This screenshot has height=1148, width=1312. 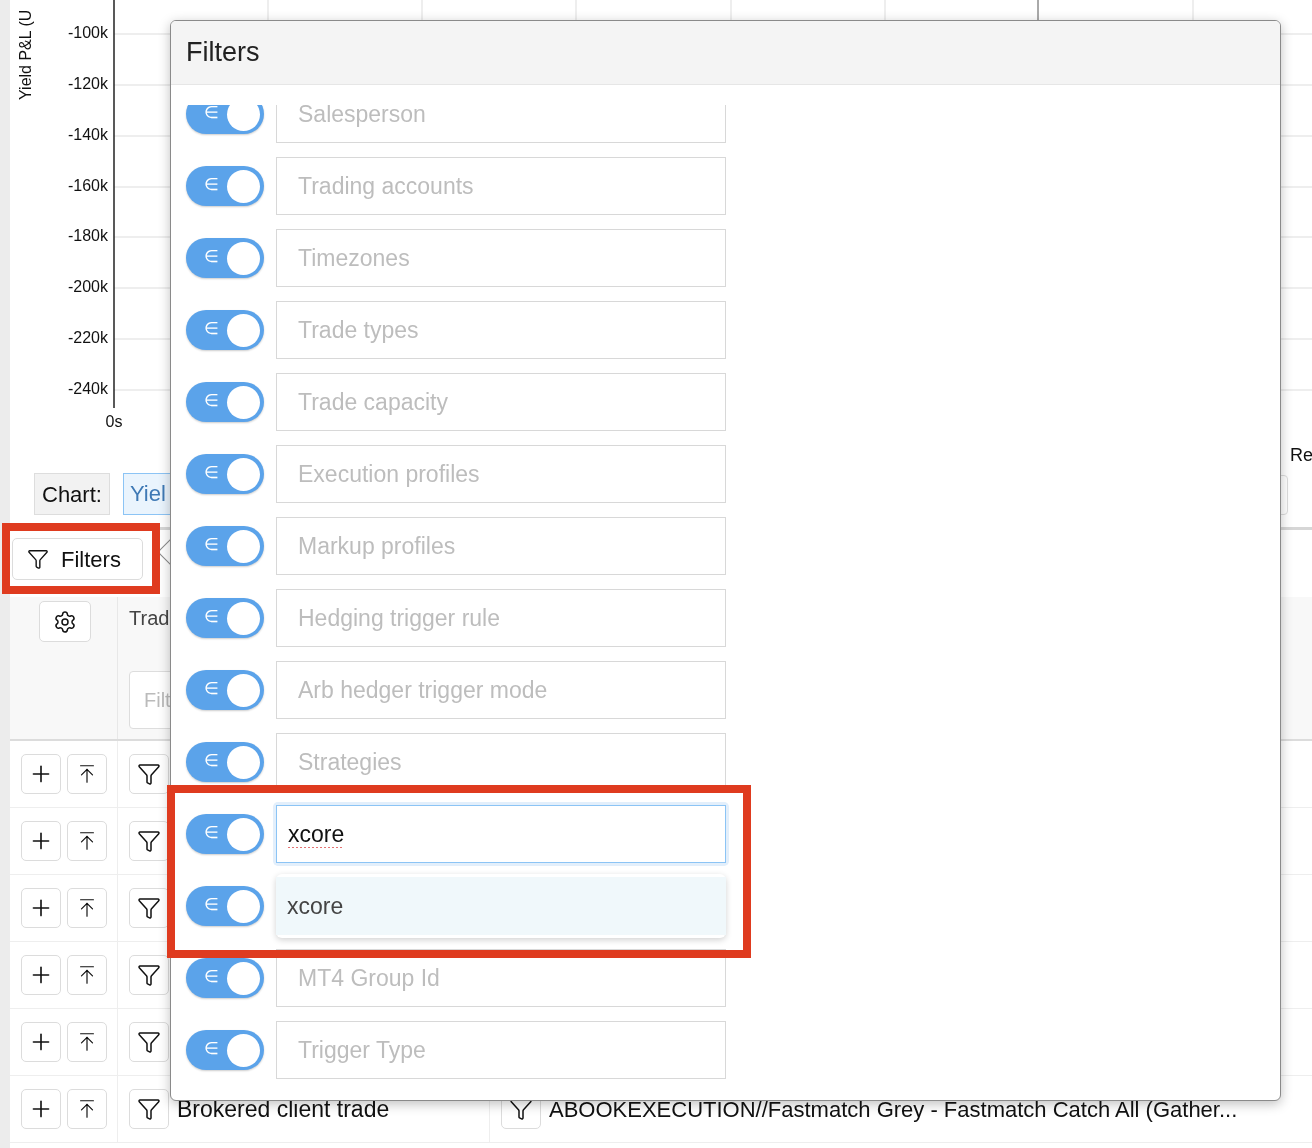 What do you see at coordinates (72, 494) in the screenshot?
I see `chart-label: Chart:` at bounding box center [72, 494].